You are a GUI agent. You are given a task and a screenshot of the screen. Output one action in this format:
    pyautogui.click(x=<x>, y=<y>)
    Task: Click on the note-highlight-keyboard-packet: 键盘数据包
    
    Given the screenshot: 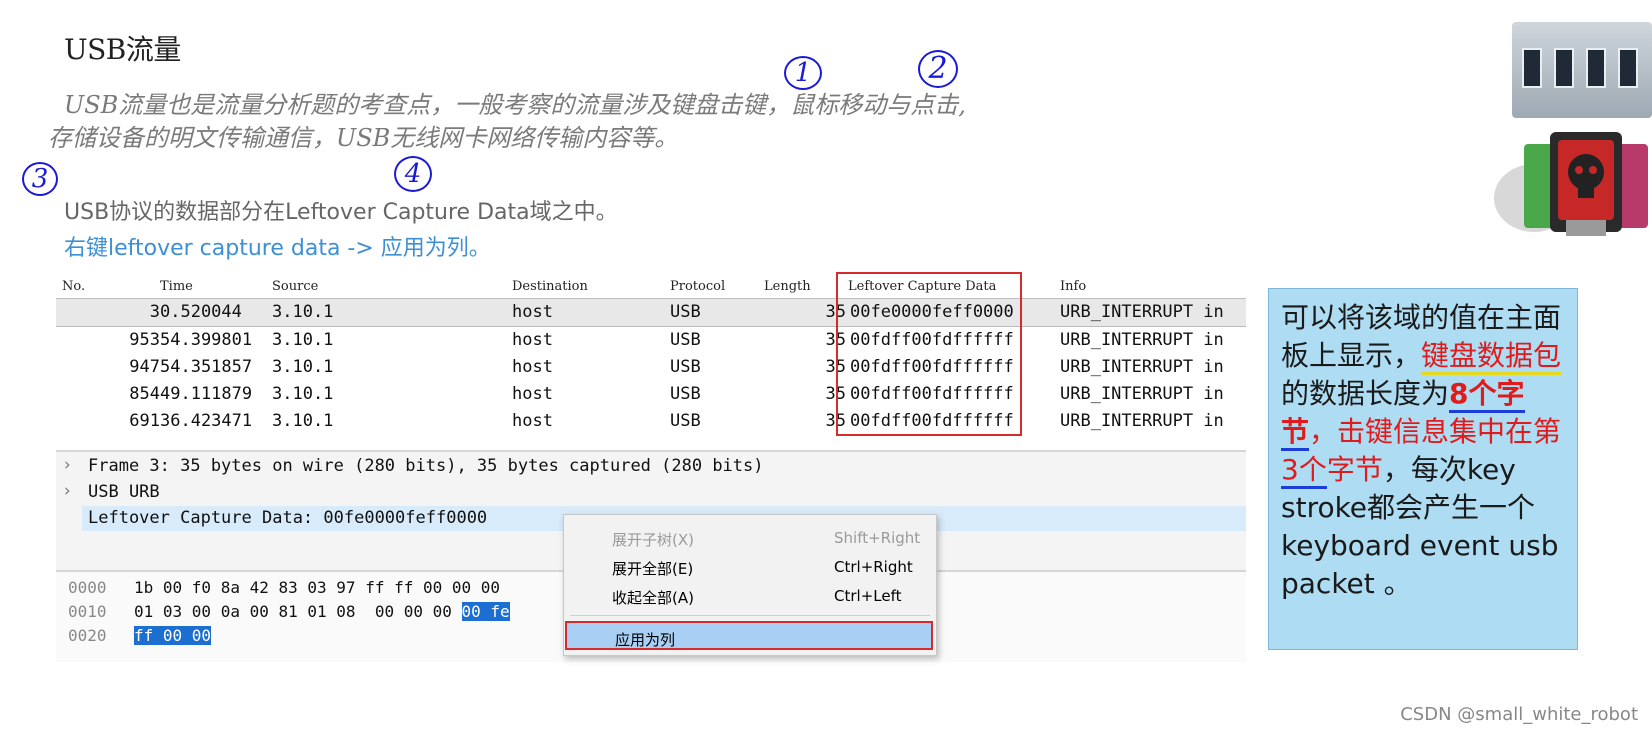 What is the action you would take?
    pyautogui.click(x=1491, y=357)
    